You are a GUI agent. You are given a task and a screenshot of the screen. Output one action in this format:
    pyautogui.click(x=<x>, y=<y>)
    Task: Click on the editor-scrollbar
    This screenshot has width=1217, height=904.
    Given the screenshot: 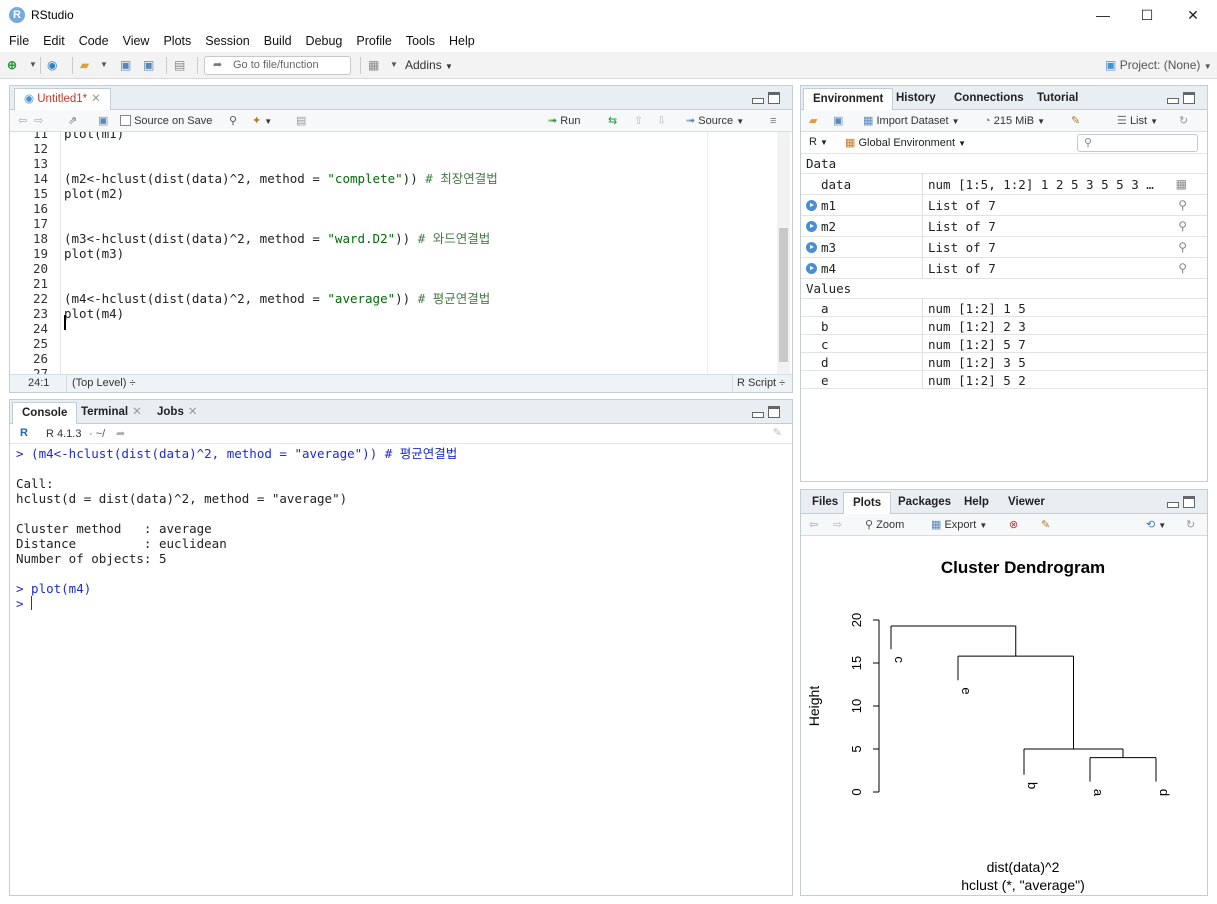 What is the action you would take?
    pyautogui.click(x=783, y=253)
    